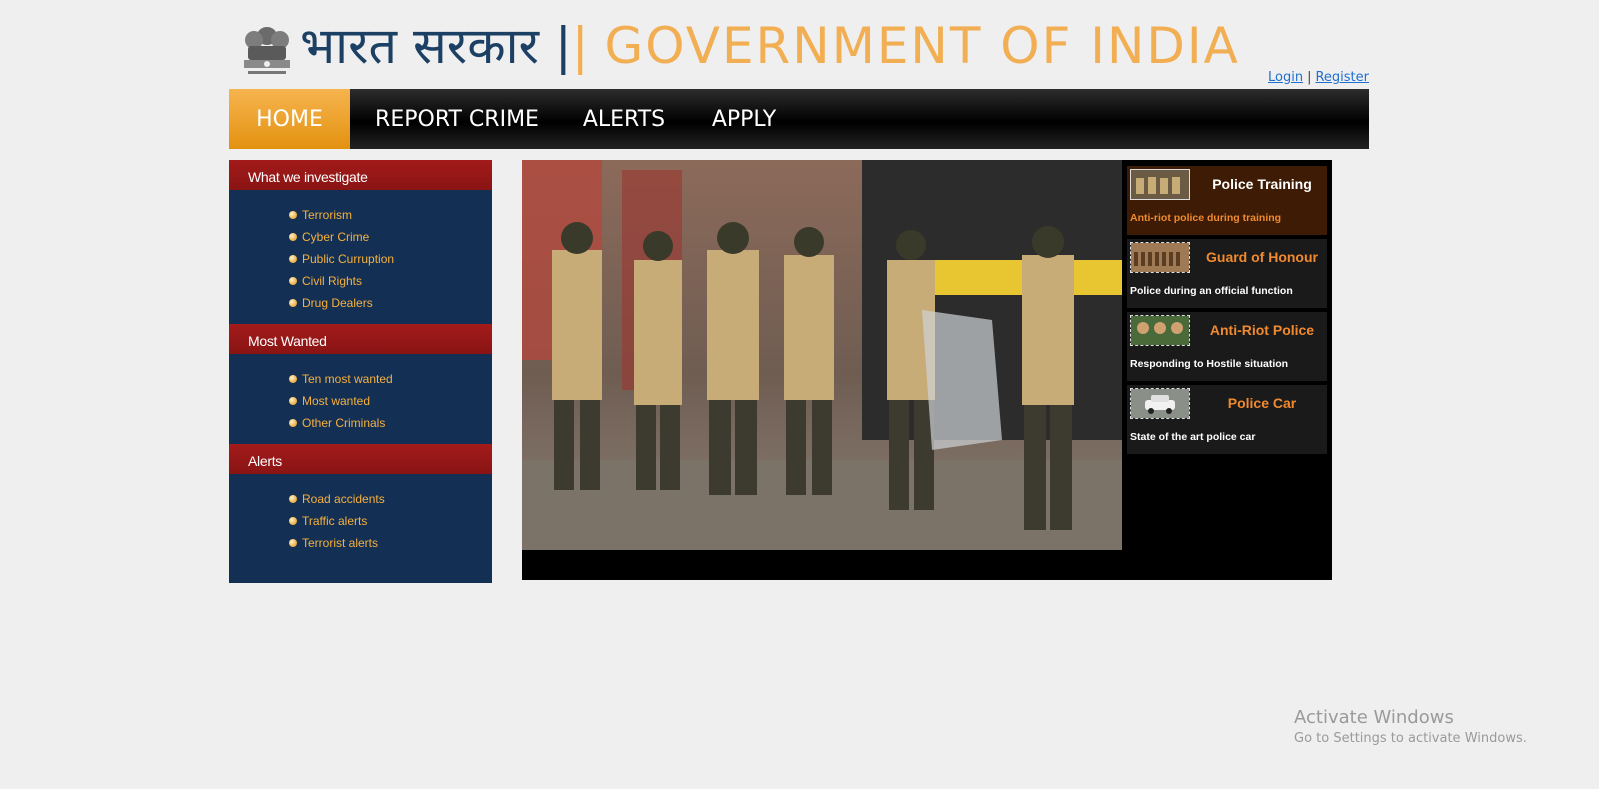 This screenshot has width=1599, height=789. I want to click on anti-riot-thumbnail, so click(1160, 330).